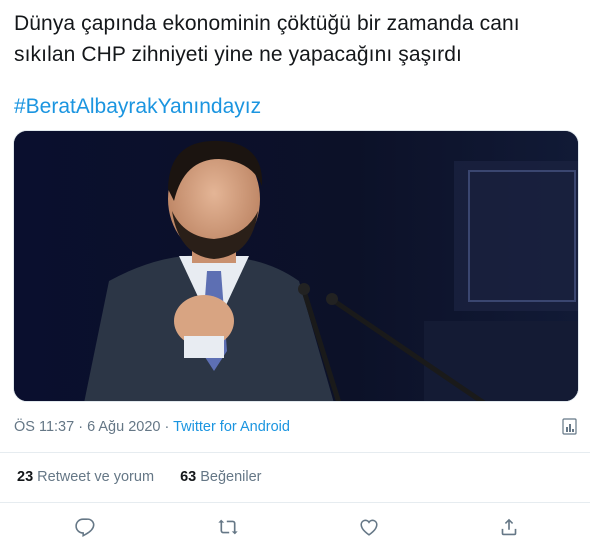 This screenshot has height=548, width=590. I want to click on likes-stat: 63 Beğeniler, so click(220, 477).